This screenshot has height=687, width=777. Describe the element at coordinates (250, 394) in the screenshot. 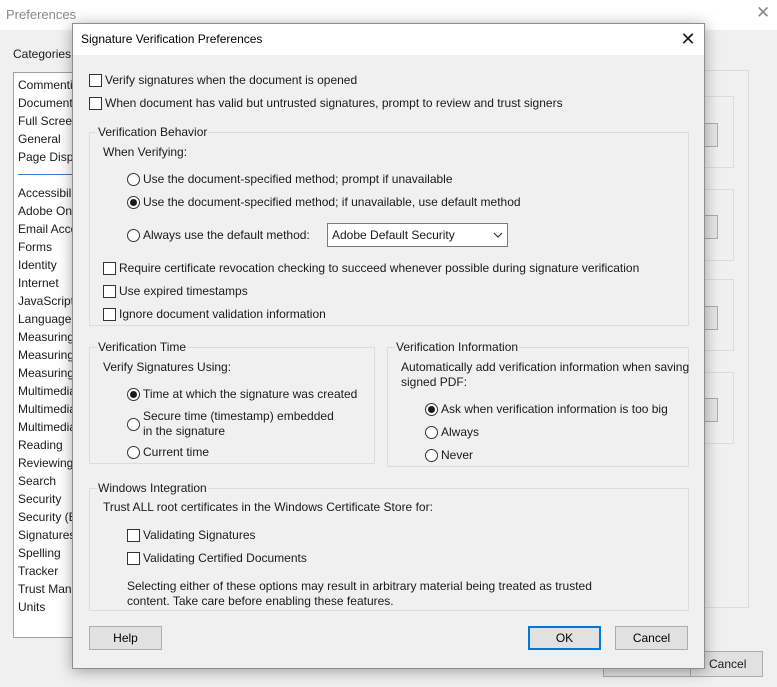

I see `time-signature-created-label: Time at which the signature was created` at that location.